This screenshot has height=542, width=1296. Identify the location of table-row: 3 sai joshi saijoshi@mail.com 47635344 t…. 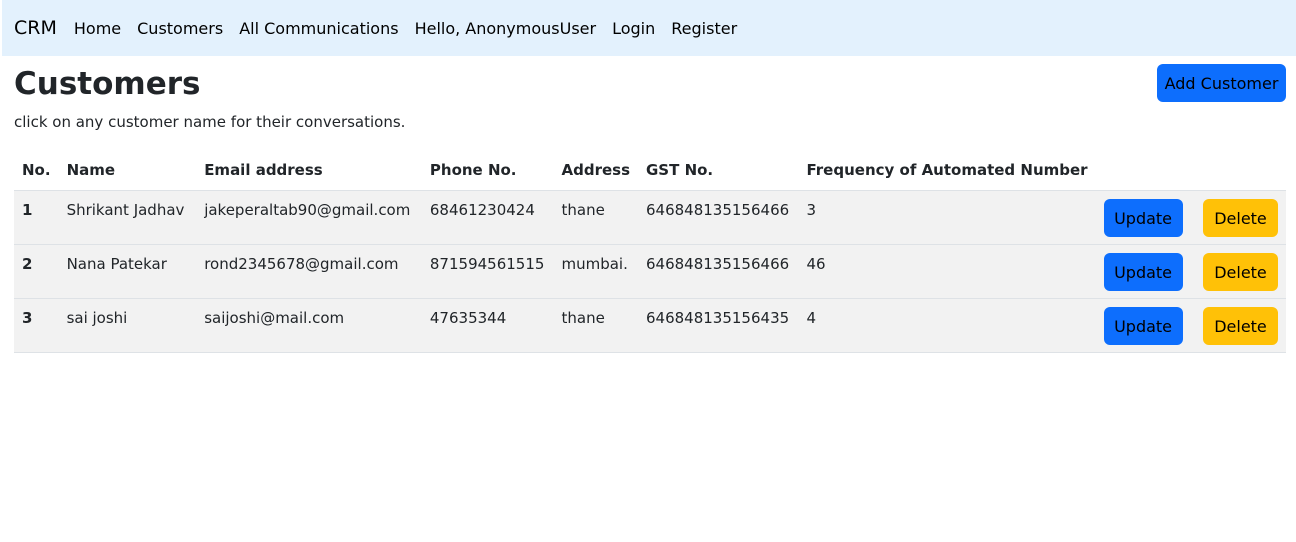
(650, 325).